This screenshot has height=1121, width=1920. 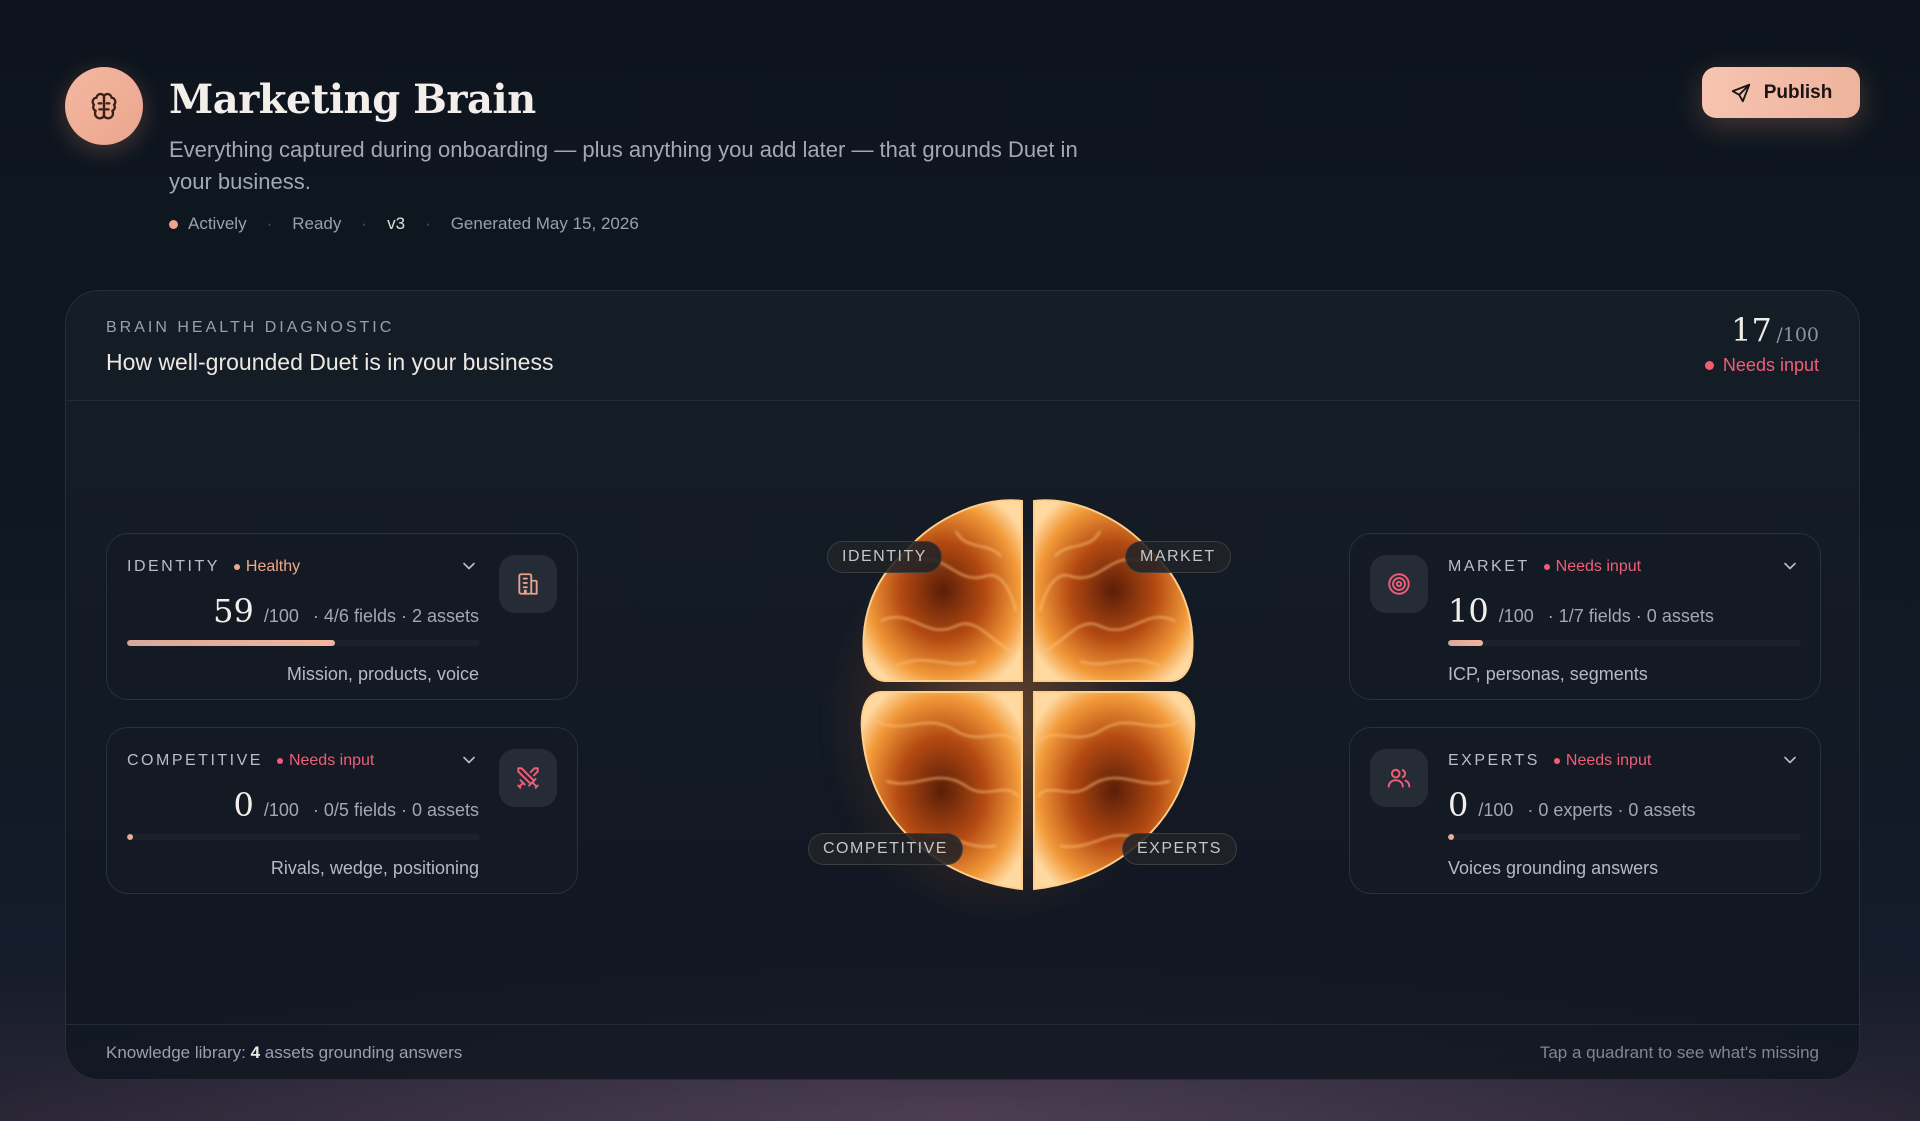 What do you see at coordinates (1489, 566) in the screenshot?
I see `quadrant-title: MARKET` at bounding box center [1489, 566].